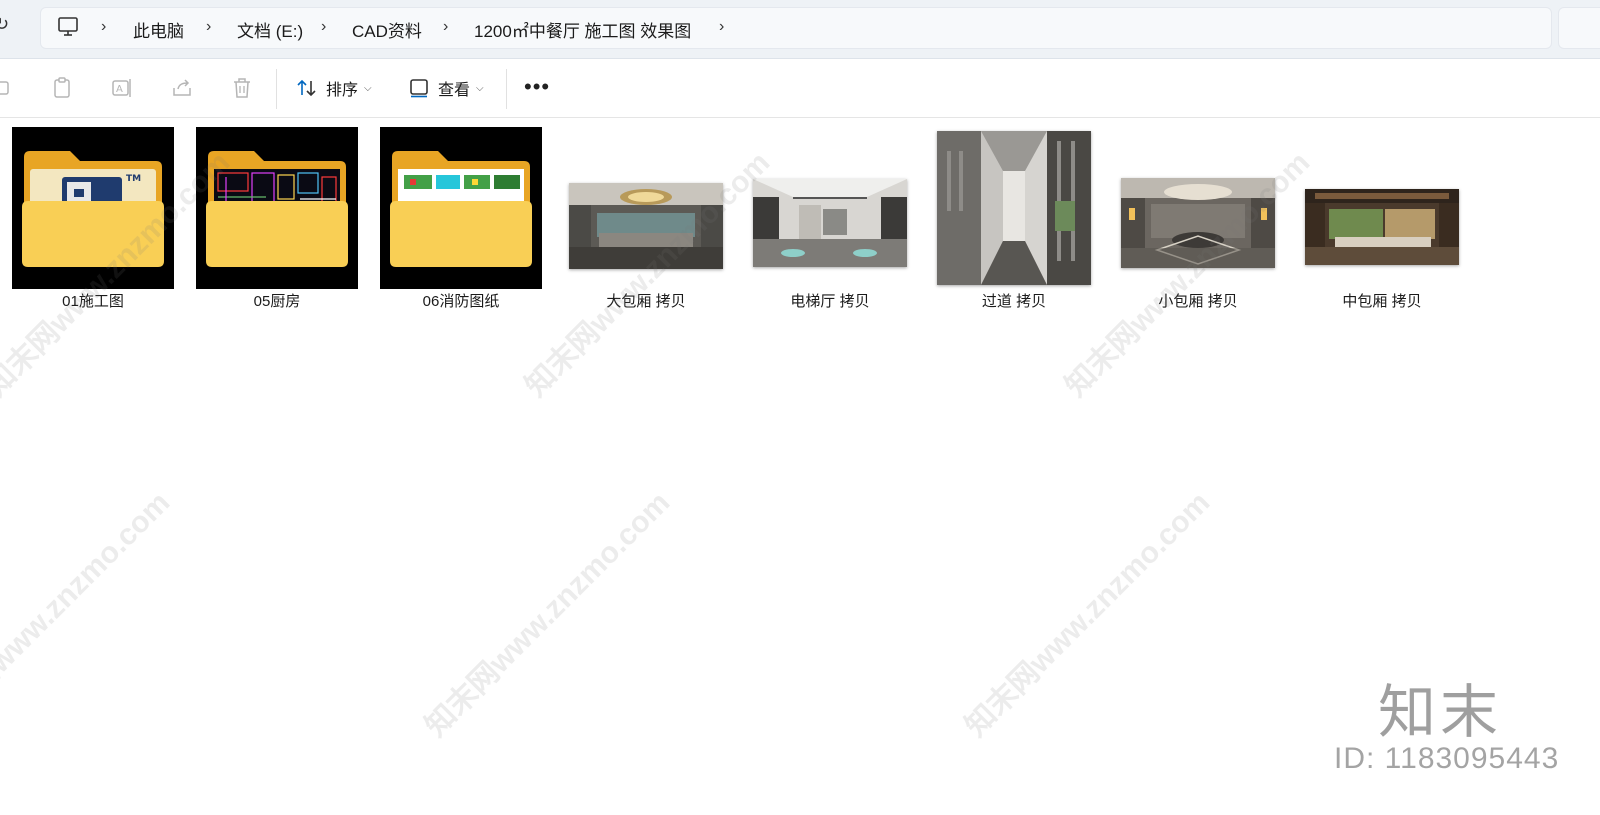  I want to click on small-private-room-image, so click(1198, 223).